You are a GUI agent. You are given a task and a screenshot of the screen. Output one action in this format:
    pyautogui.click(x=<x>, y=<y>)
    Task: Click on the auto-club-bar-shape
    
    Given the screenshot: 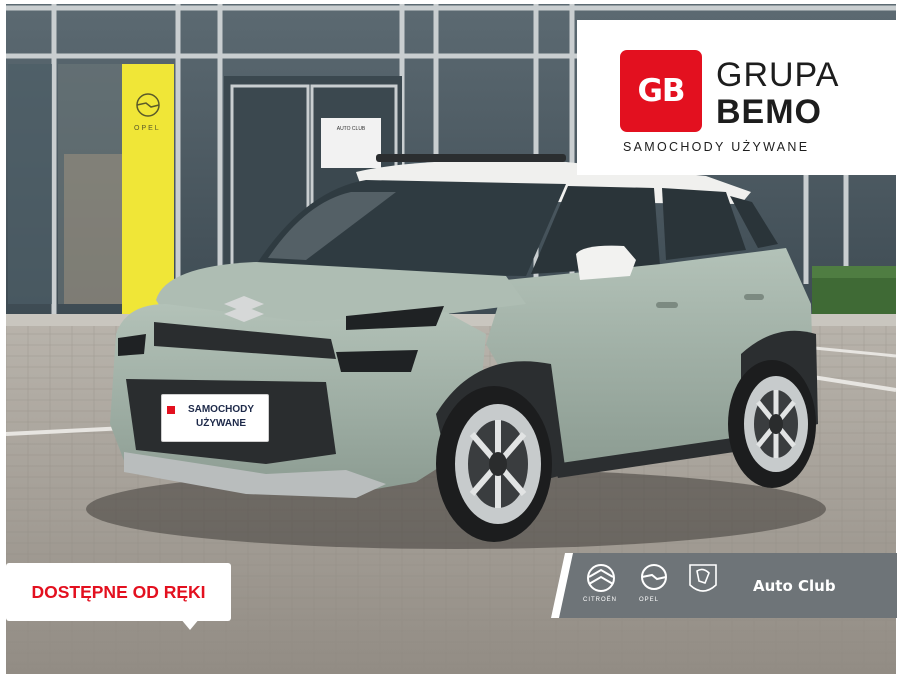 What is the action you would take?
    pyautogui.click(x=724, y=585)
    